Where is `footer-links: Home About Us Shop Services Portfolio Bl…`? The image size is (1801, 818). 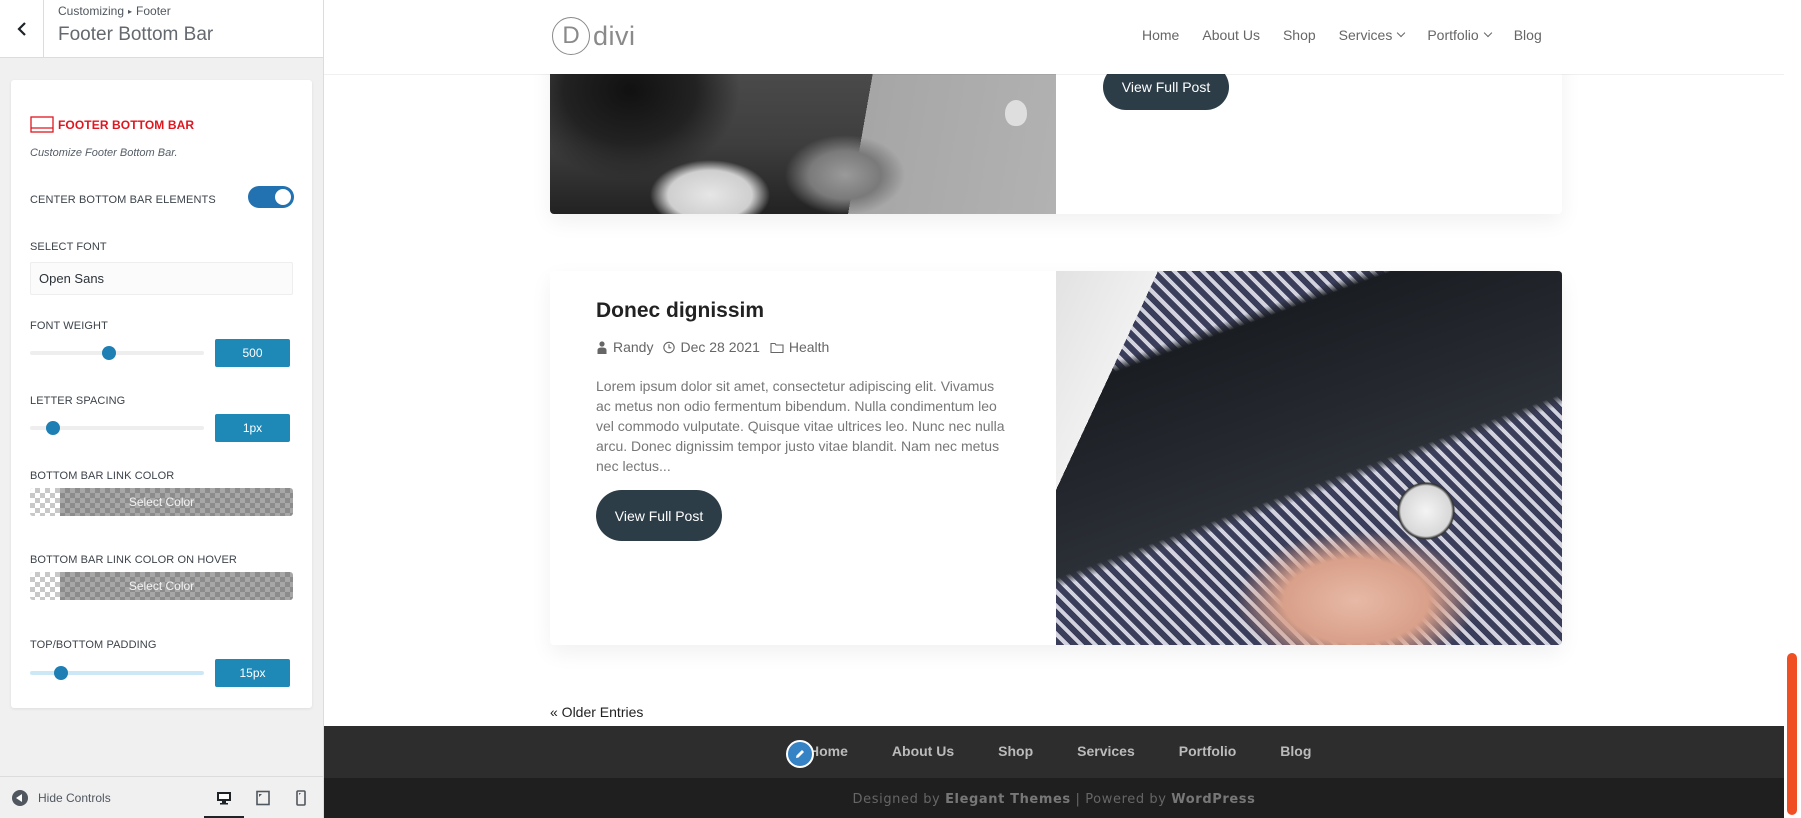
footer-links: Home About Us Shop Services Portfolio Bl… is located at coordinates (1069, 751).